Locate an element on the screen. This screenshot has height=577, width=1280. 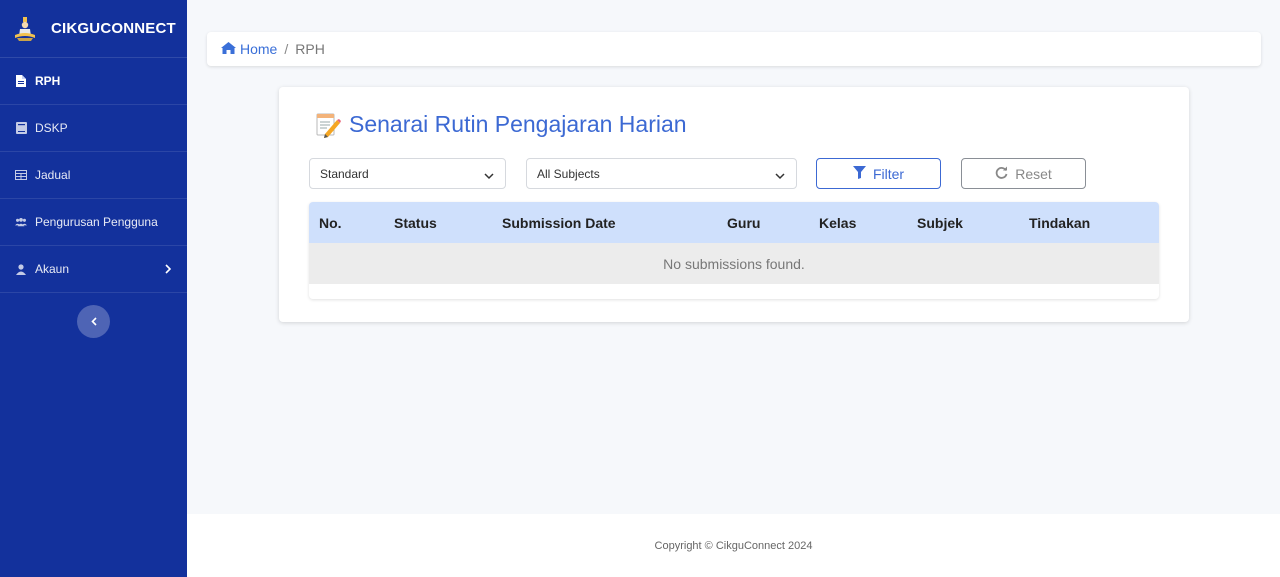
breadcrumb-home-label: Home is located at coordinates (259, 49).